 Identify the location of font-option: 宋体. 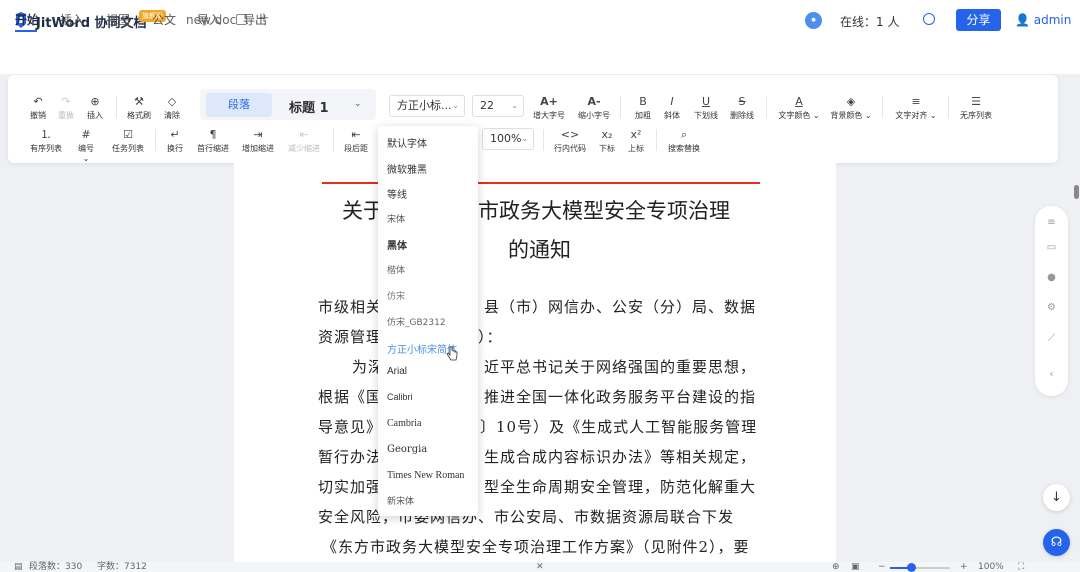
(396, 218).